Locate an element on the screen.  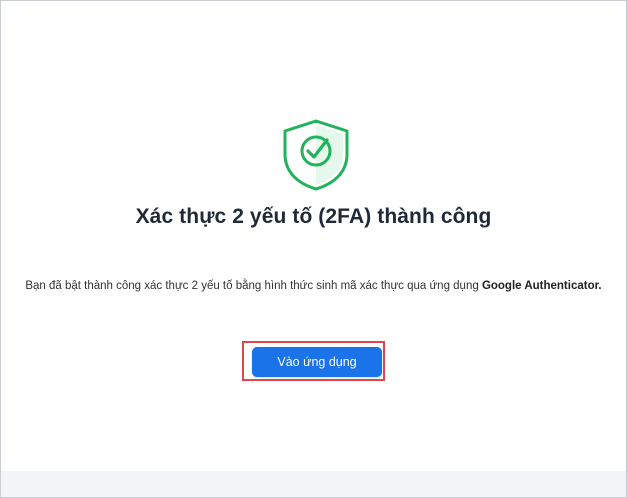
footer-band is located at coordinates (313, 484).